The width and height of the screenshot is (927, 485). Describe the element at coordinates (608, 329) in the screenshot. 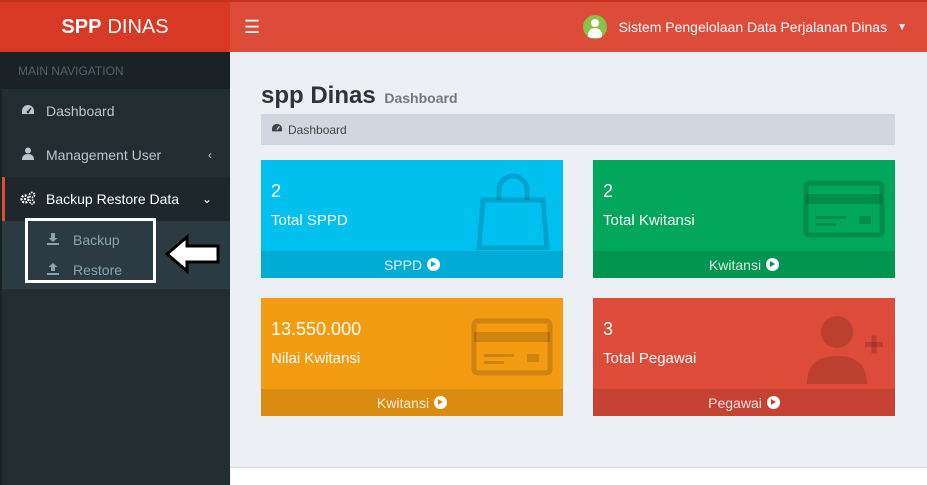

I see `stat-value: 3` at that location.